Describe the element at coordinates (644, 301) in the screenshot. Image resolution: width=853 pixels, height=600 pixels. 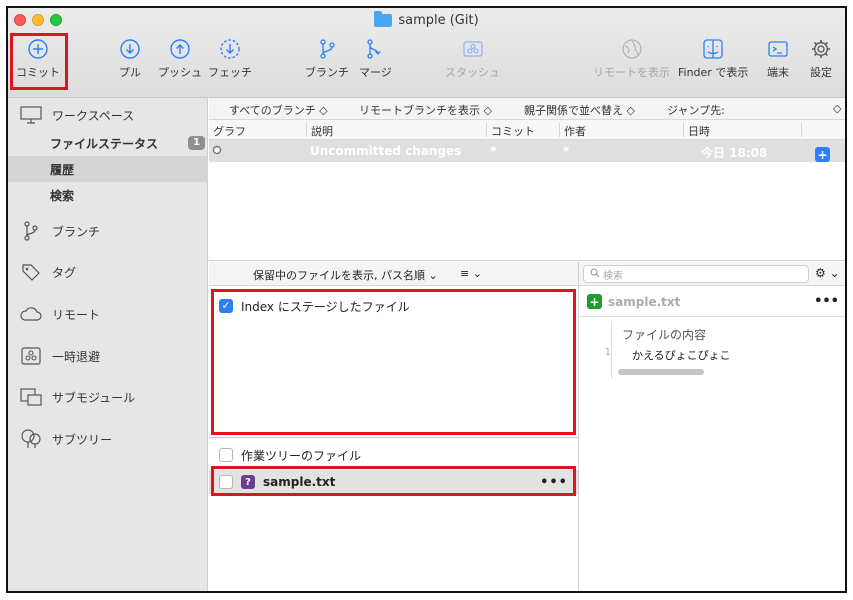
I see `diff-filename: sample.txt` at that location.